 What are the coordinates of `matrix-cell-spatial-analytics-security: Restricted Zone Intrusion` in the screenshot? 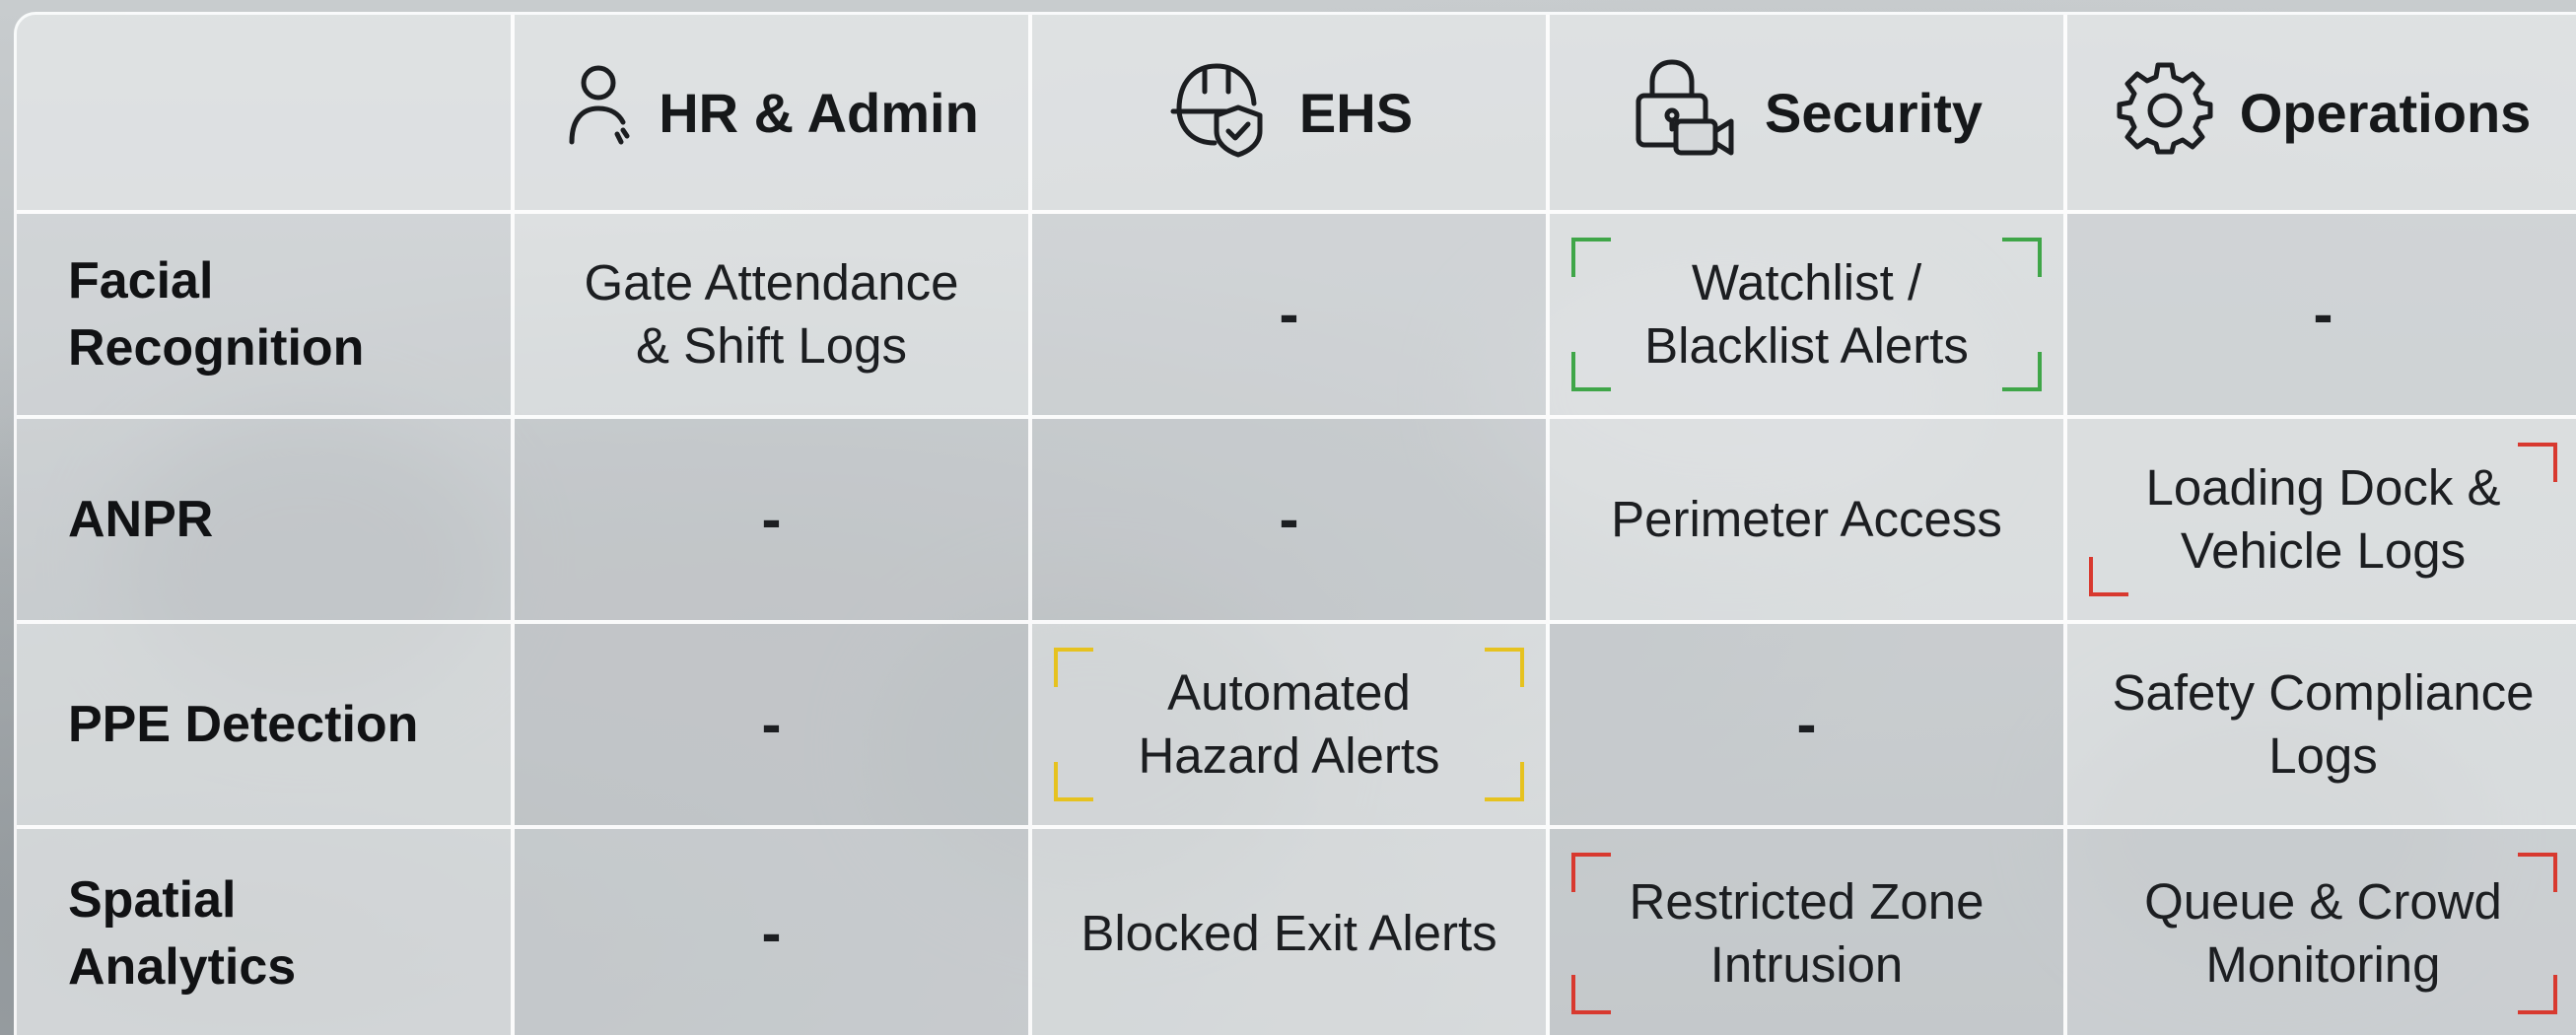 It's located at (1809, 932).